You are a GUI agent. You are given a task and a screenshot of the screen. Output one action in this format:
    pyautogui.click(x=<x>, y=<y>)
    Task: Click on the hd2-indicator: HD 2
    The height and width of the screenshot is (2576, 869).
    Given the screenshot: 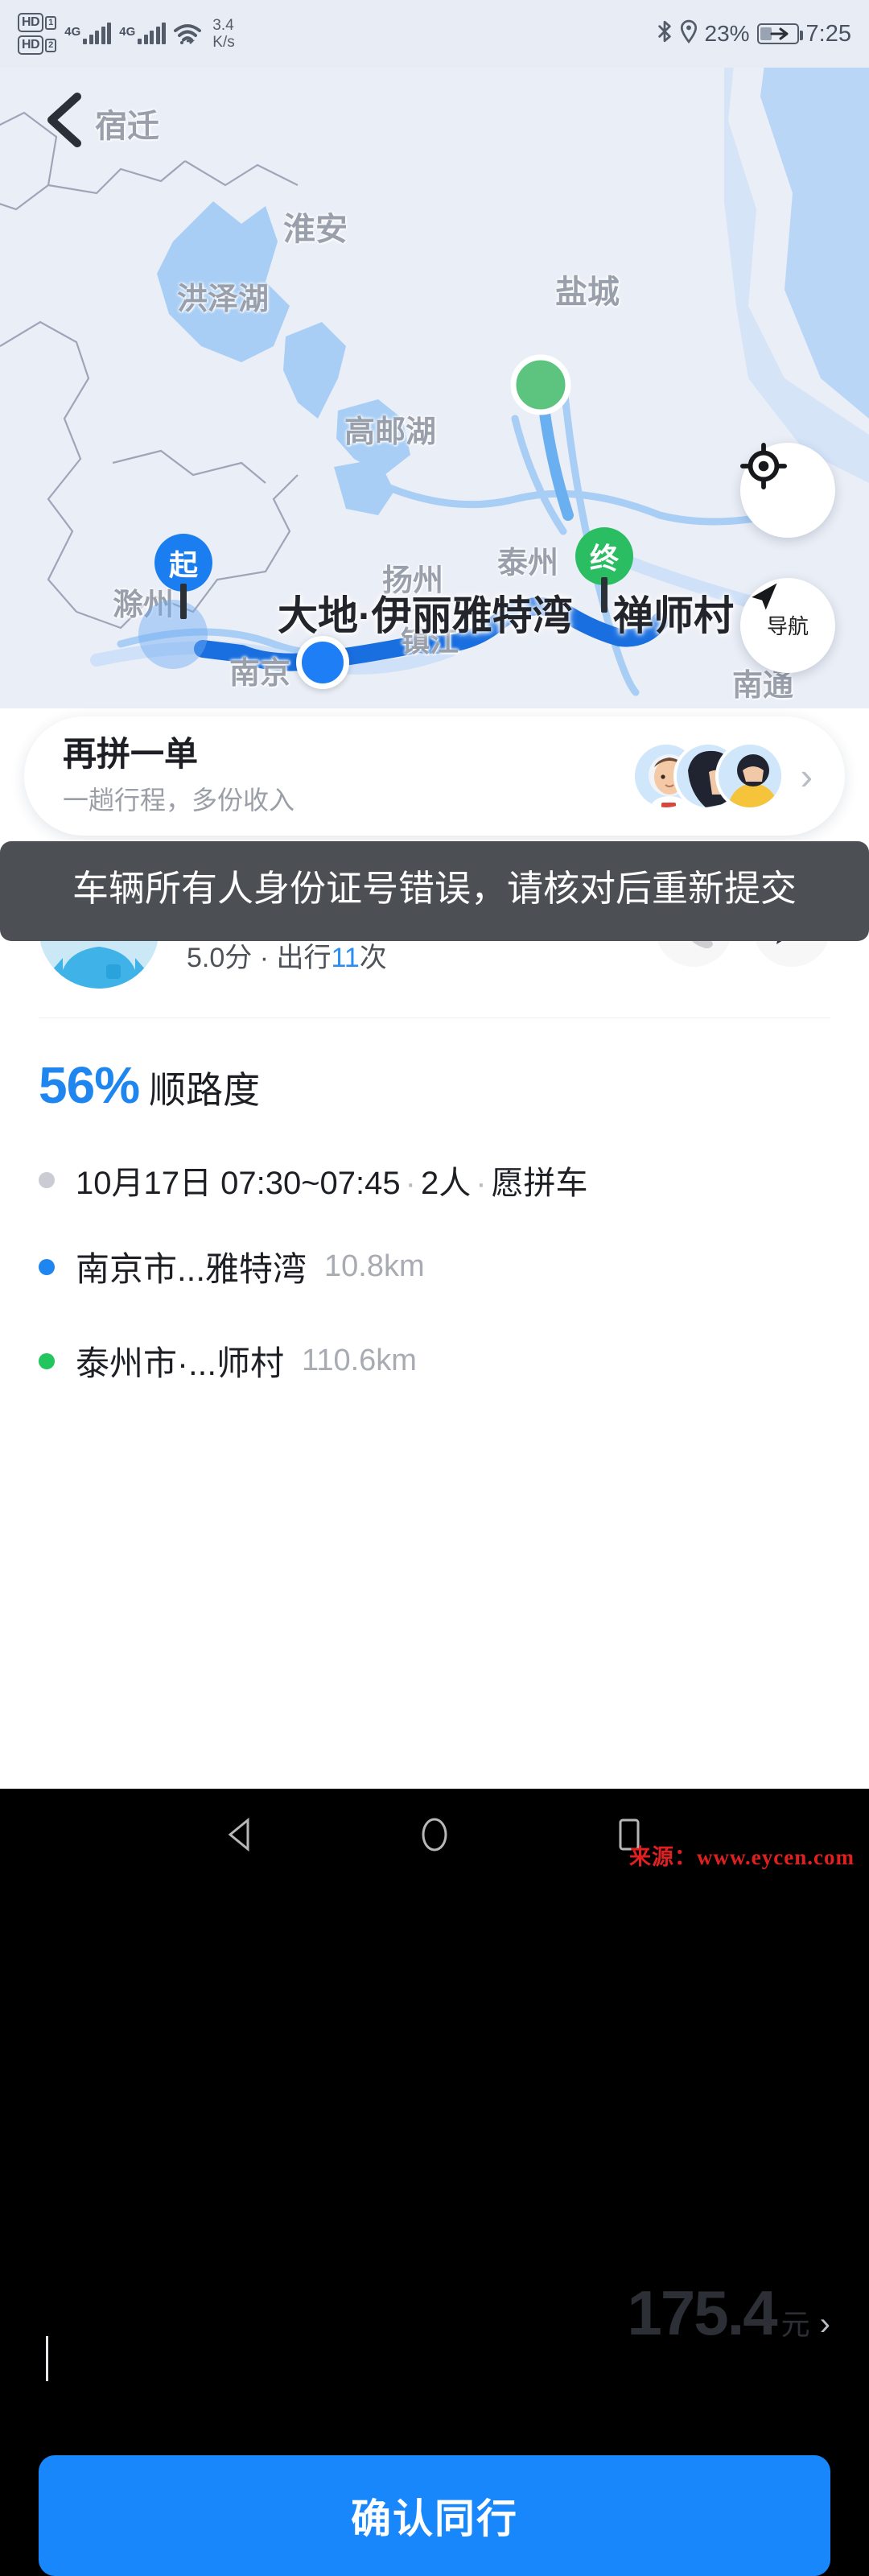 What is the action you would take?
    pyautogui.click(x=37, y=45)
    